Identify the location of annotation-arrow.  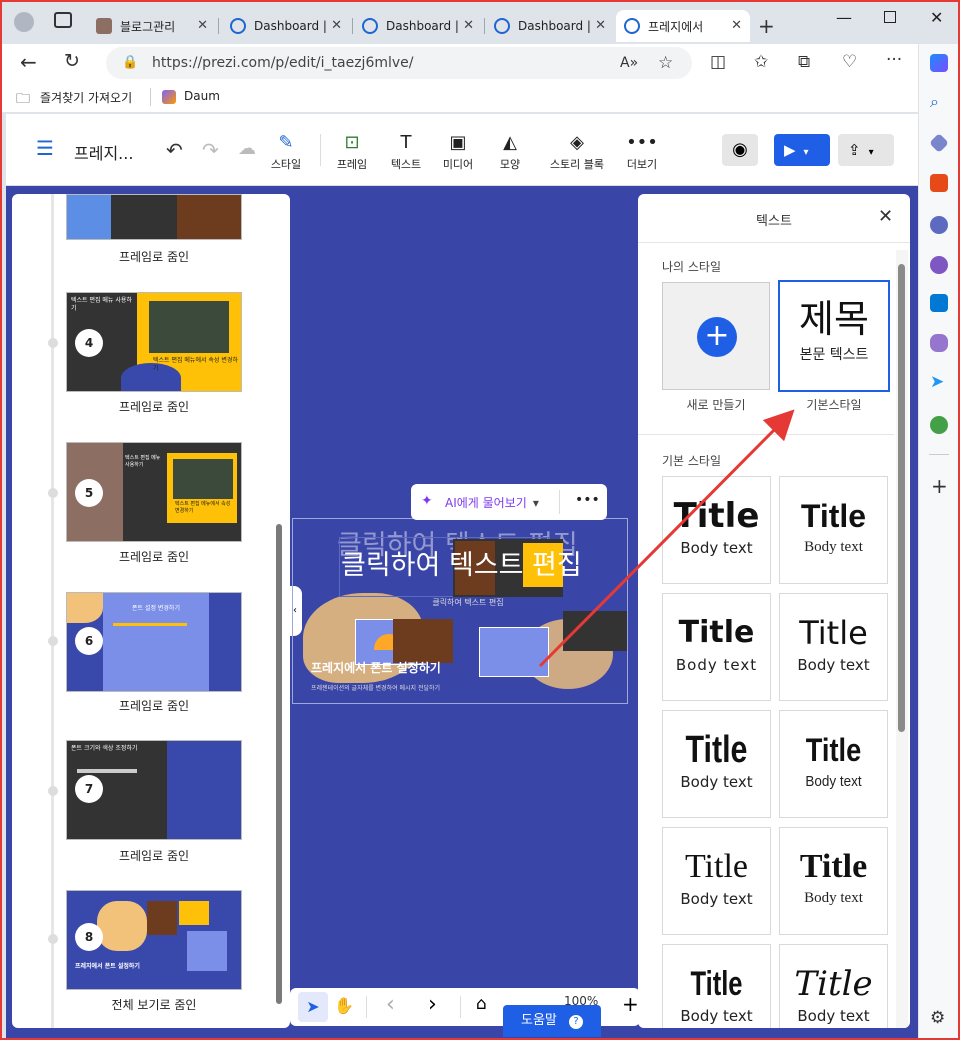
(666, 538).